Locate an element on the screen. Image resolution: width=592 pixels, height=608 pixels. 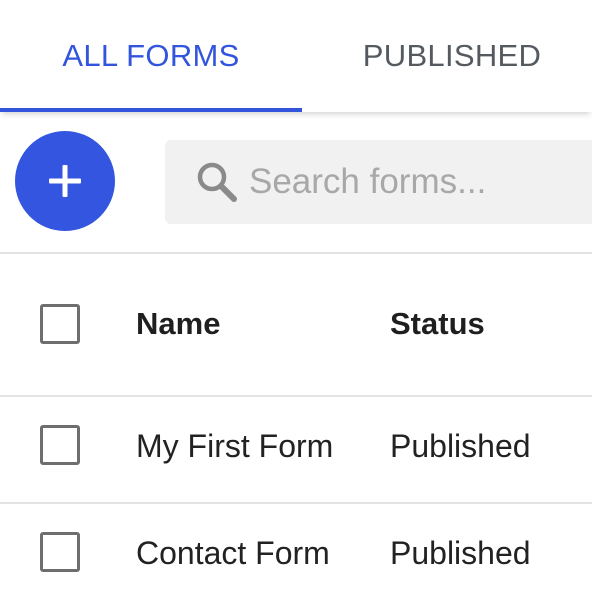
tab-all-forms: ALL FORMS is located at coordinates (151, 56).